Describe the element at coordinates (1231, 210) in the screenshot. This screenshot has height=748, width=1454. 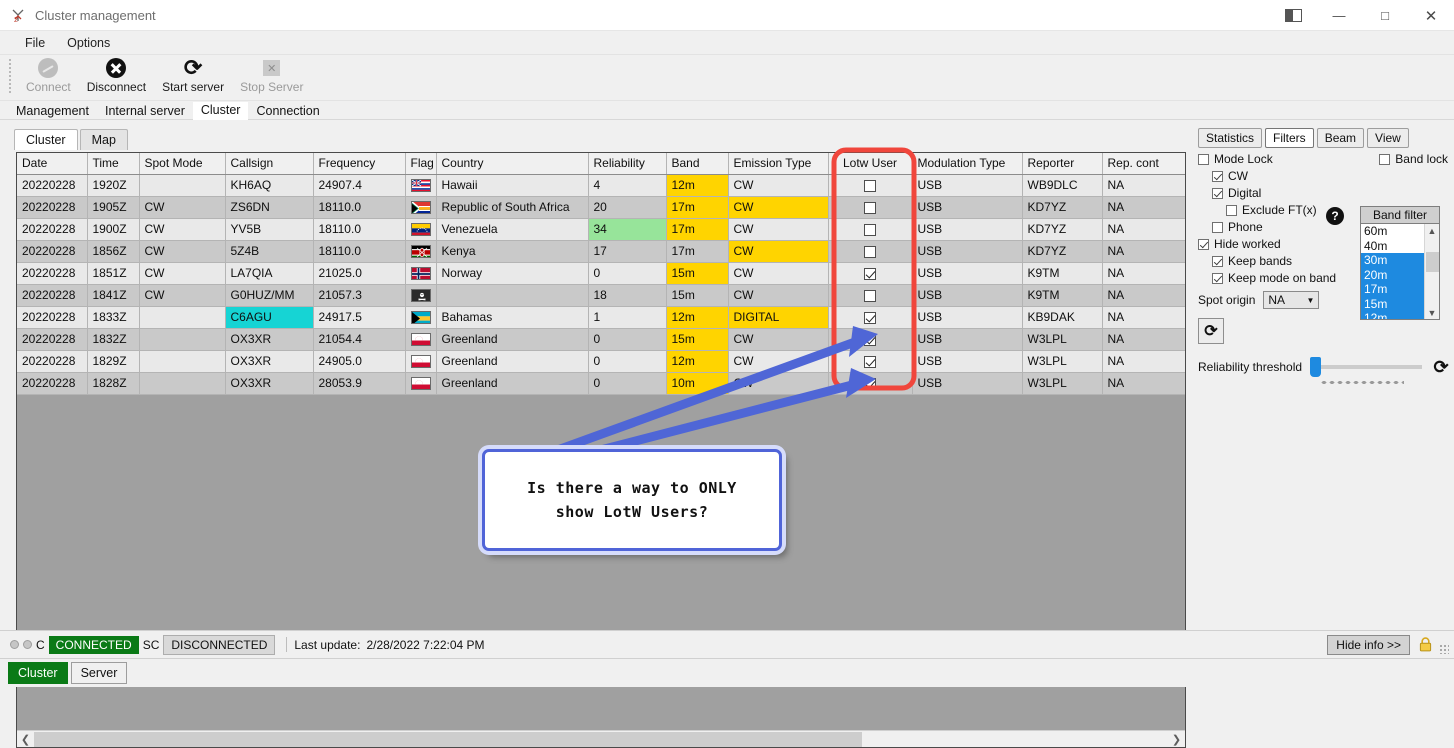
I see `exclude-ftx-checkbox` at that location.